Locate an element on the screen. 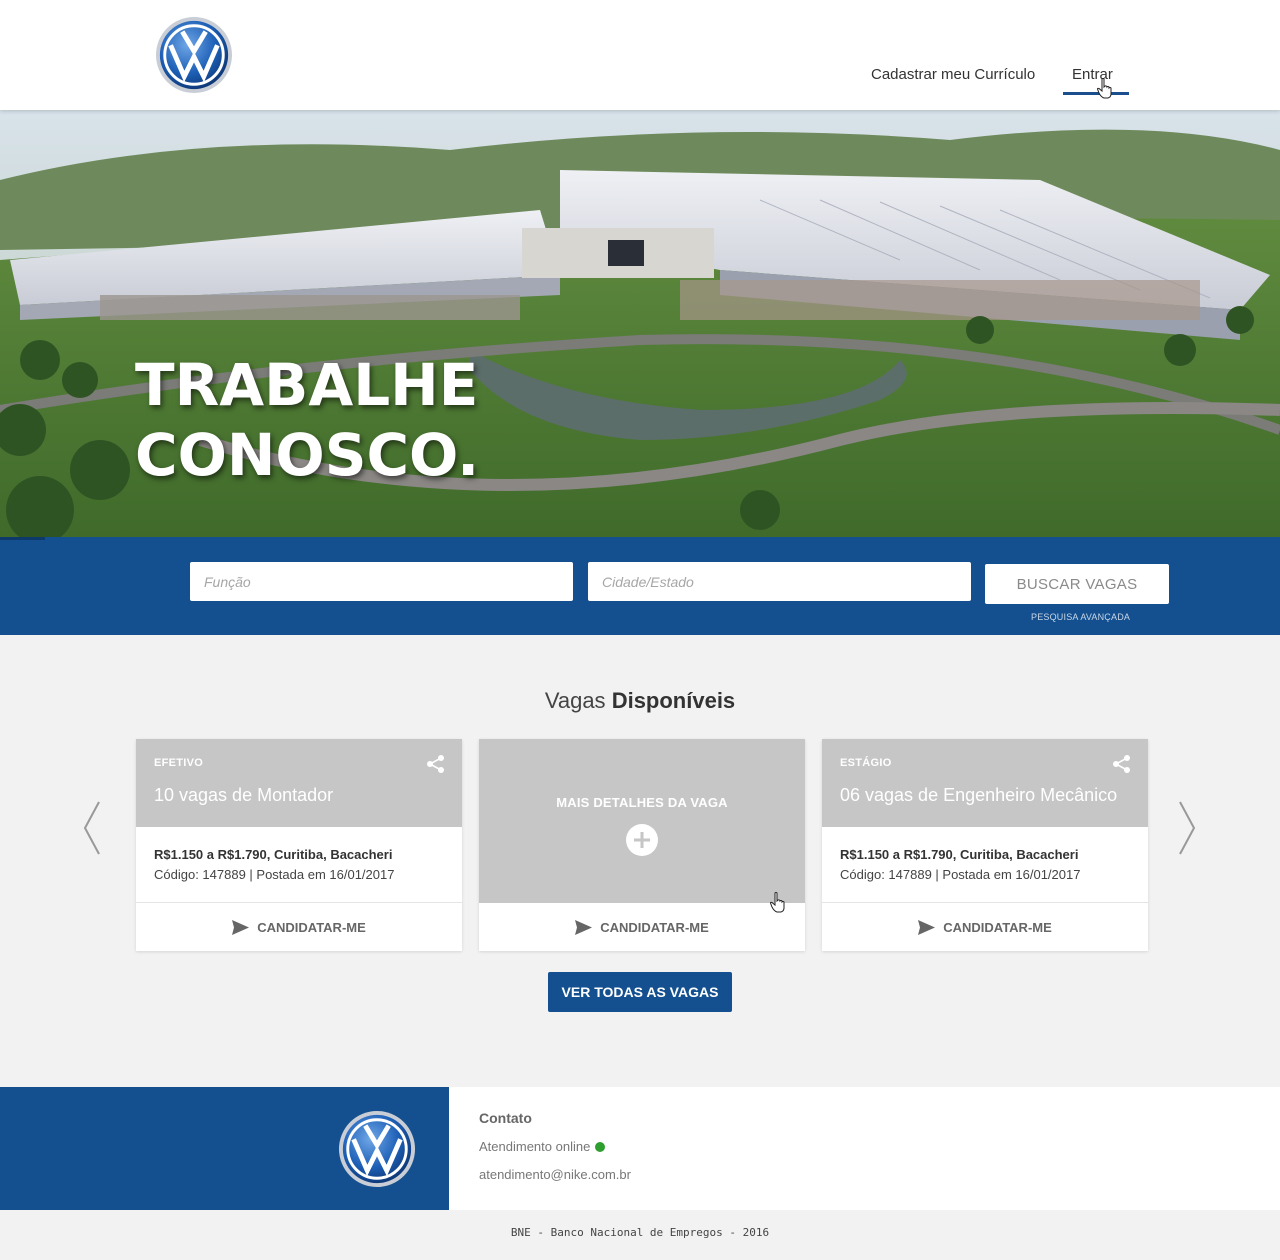  section-title: Vagas Disponíveis is located at coordinates (640, 701).